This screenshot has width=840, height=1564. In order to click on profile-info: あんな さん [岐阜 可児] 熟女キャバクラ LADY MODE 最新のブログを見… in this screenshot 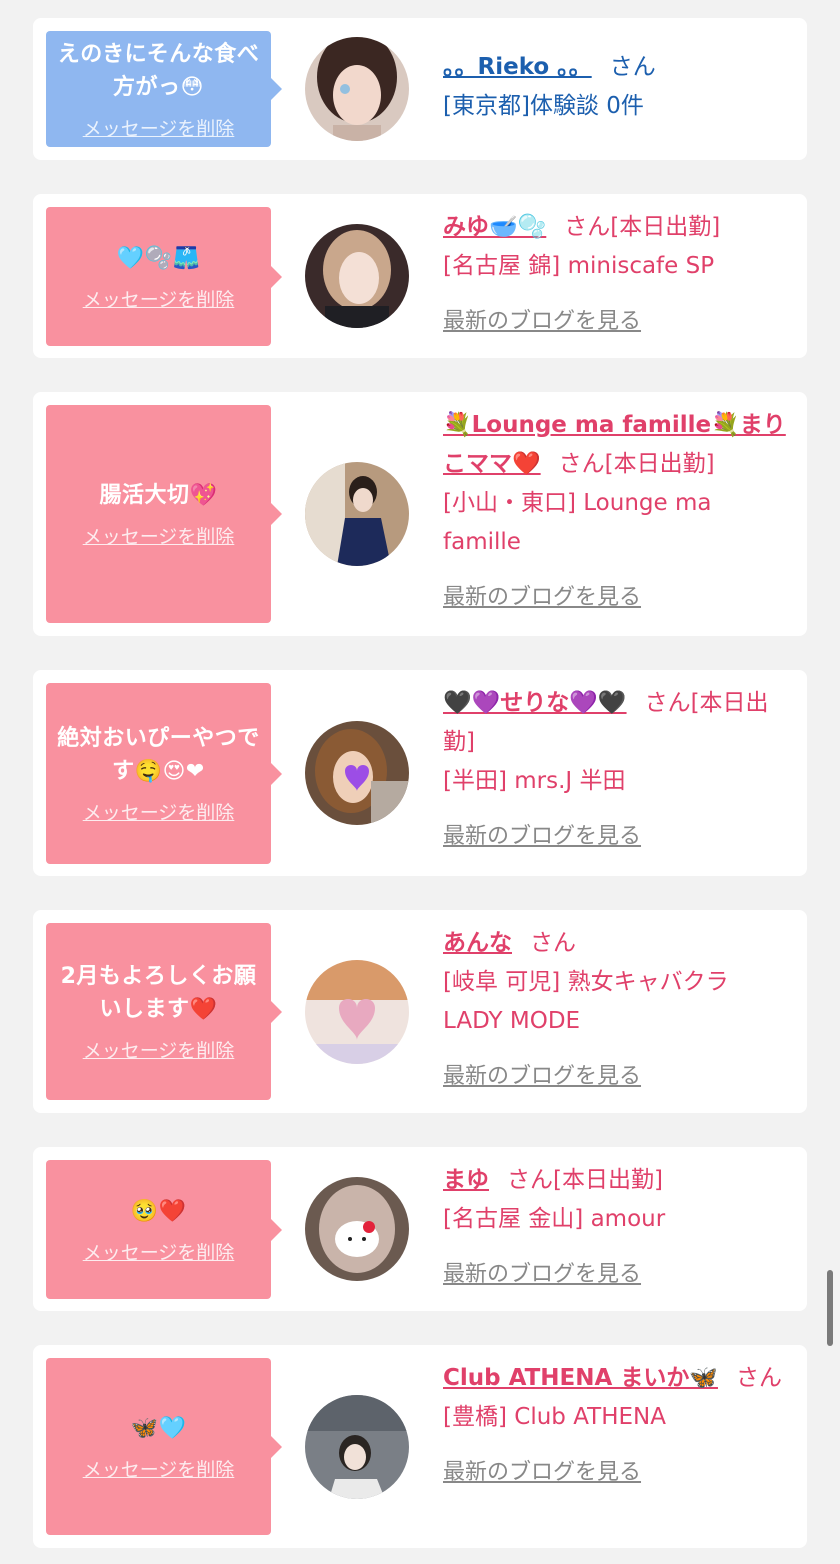, I will do `click(618, 1010)`.